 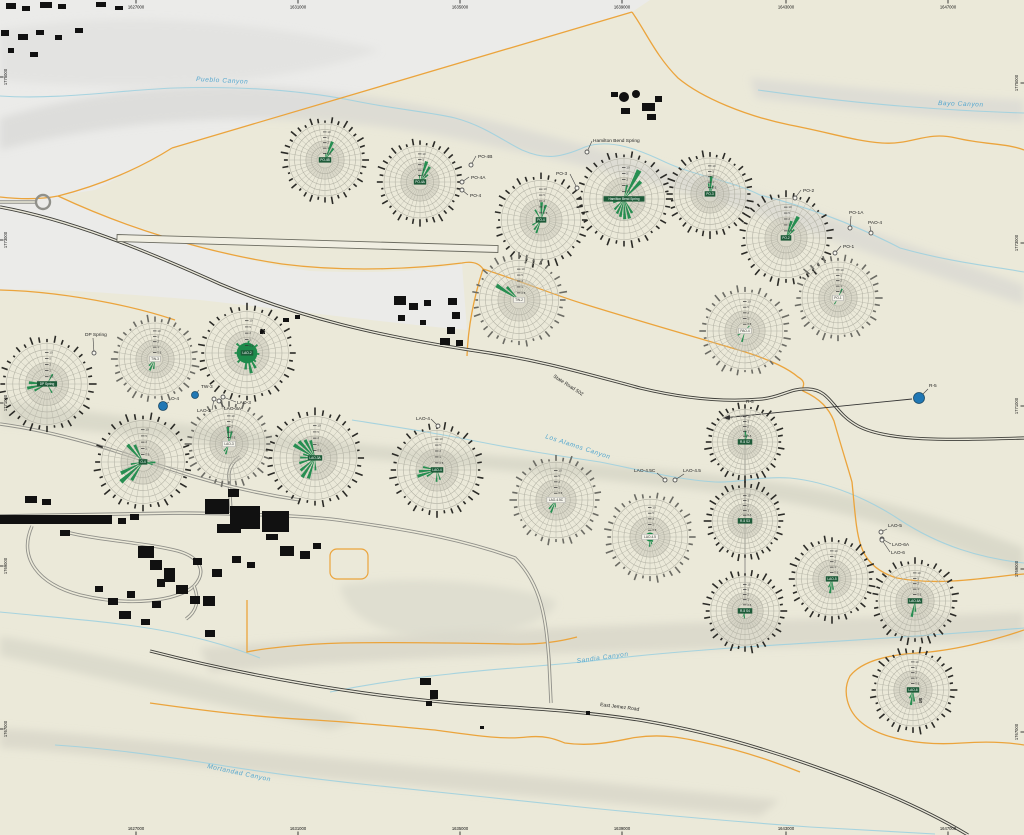 What do you see at coordinates (423, 419) in the screenshot?
I see `station-label: LAO-4` at bounding box center [423, 419].